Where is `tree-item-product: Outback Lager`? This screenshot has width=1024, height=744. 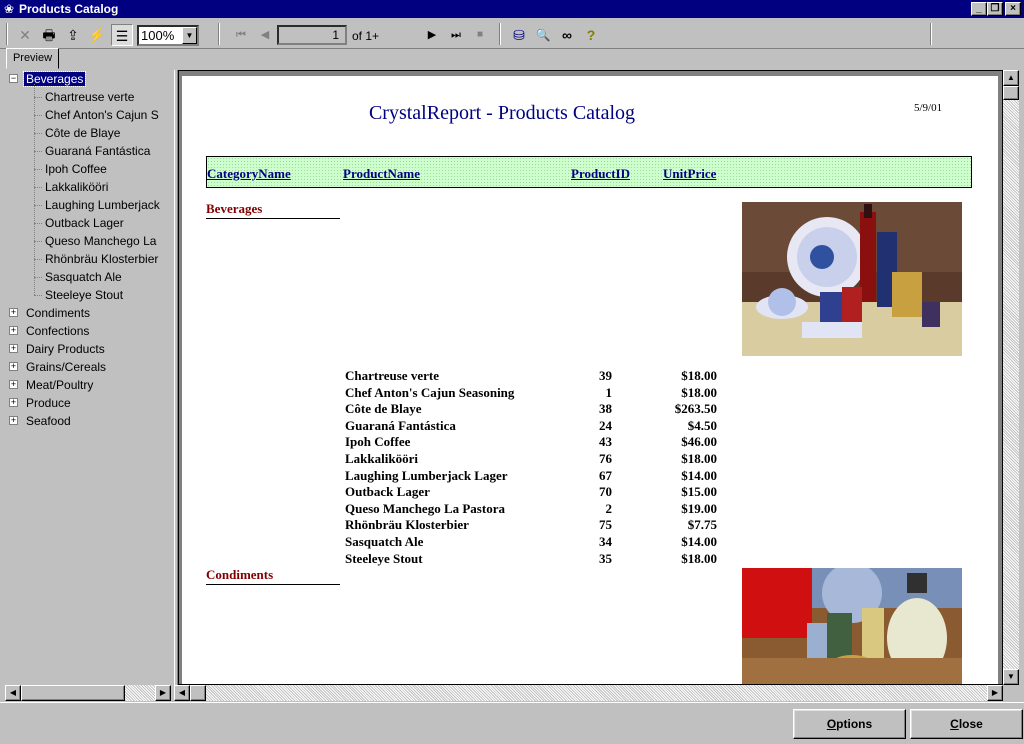 tree-item-product: Outback Lager is located at coordinates (84, 223).